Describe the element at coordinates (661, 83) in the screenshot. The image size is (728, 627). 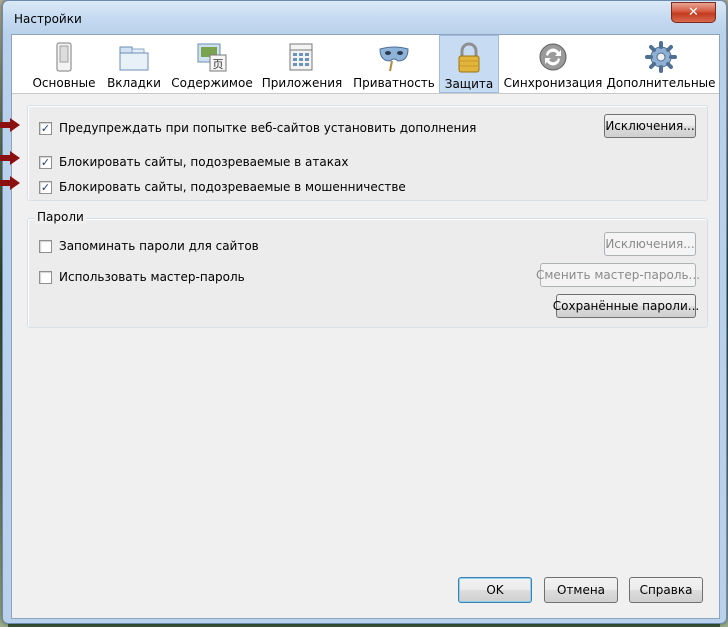
I see `tab-advanced-label: Дополнительные` at that location.